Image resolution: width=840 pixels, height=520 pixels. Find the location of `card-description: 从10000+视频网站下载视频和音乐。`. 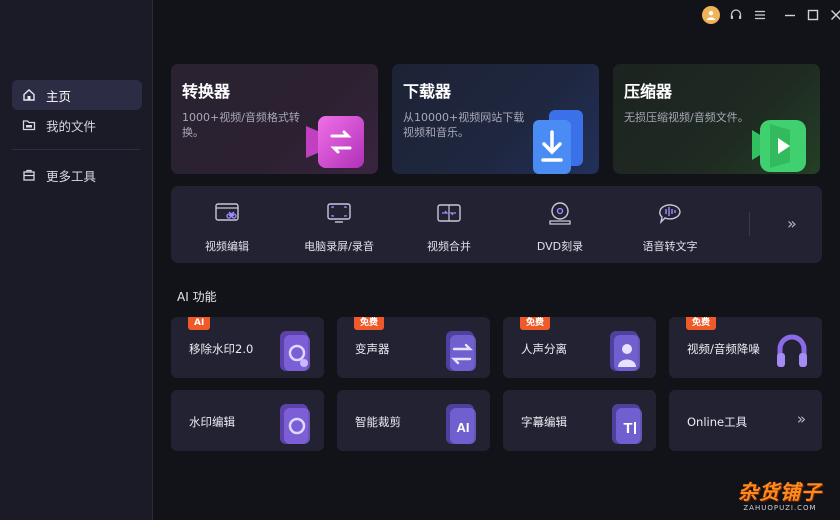

card-description: 从10000+视频网站下载视频和音乐。 is located at coordinates (464, 125).